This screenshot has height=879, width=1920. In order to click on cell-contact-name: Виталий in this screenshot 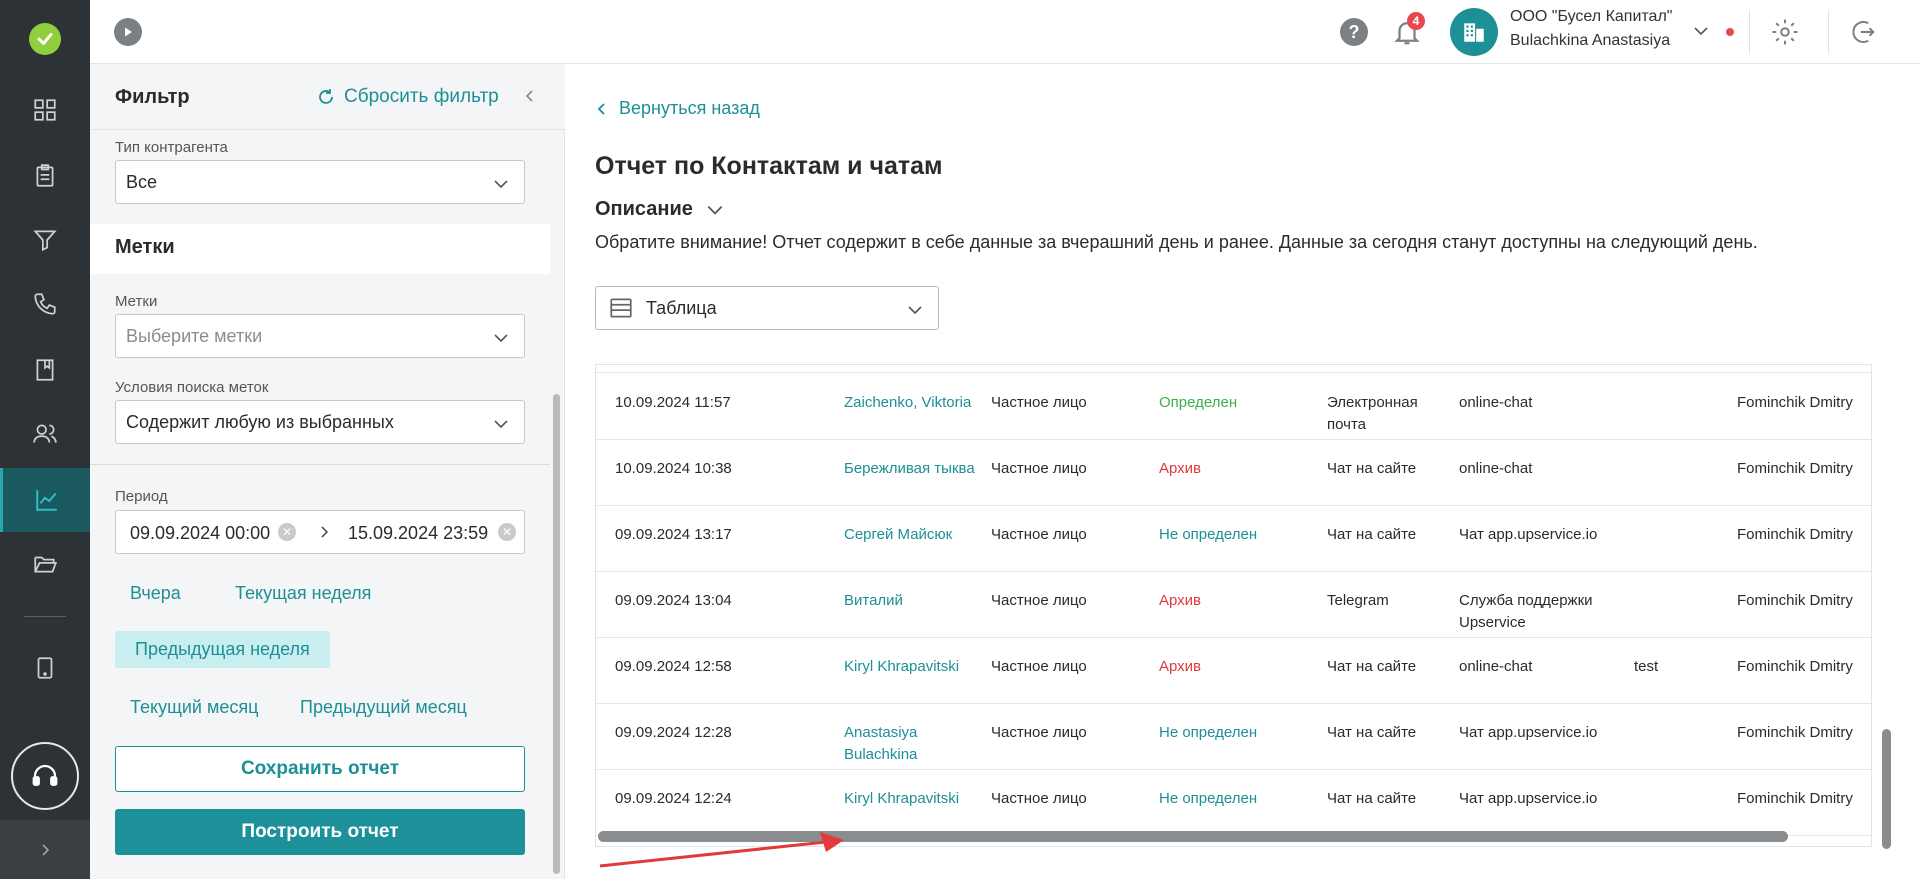, I will do `click(914, 601)`.